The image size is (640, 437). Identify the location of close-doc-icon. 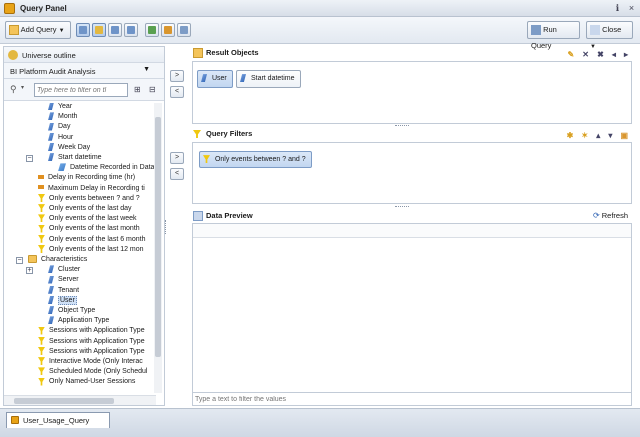
(595, 30).